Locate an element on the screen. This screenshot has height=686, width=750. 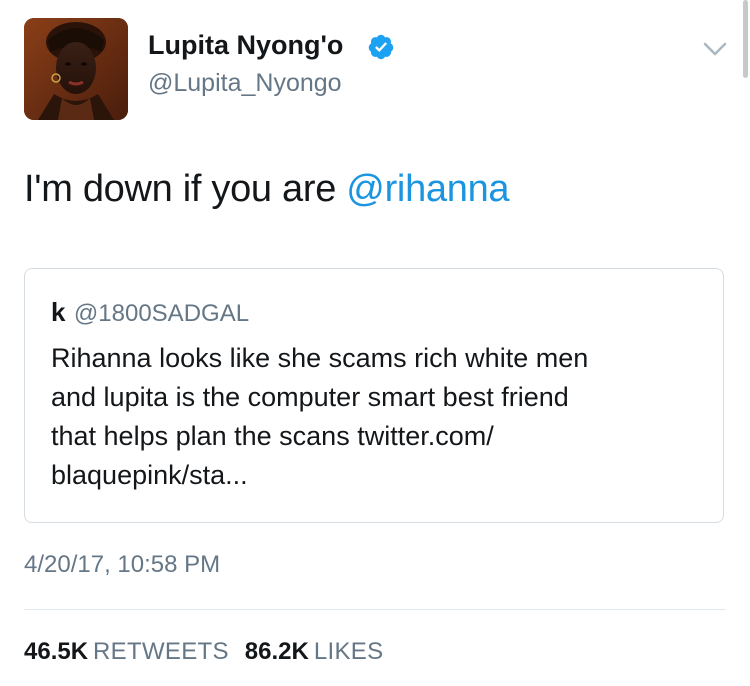
likes-label: LIKES is located at coordinates (349, 651).